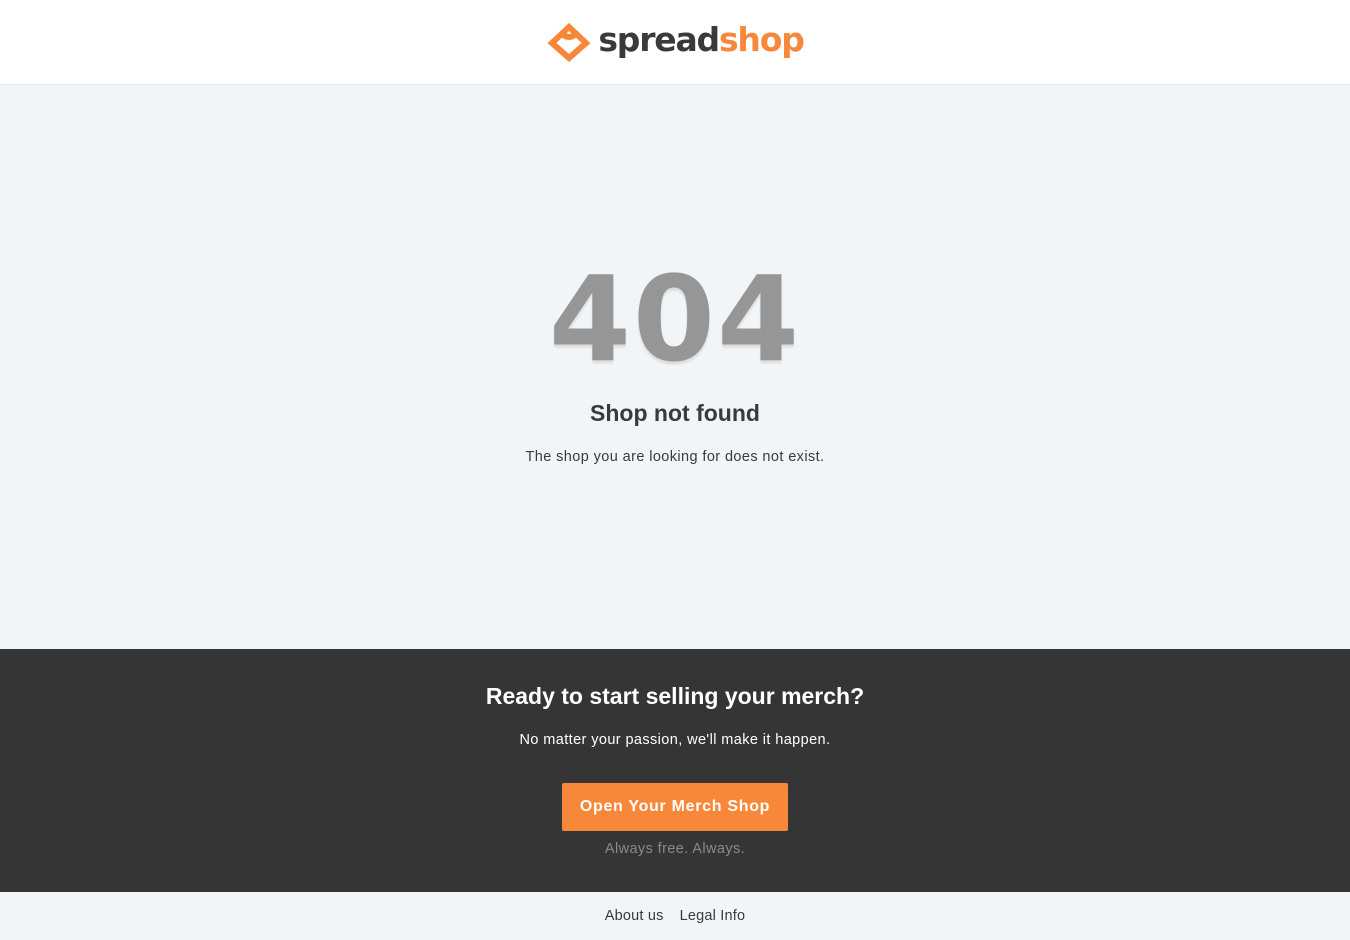 This screenshot has width=1350, height=940. What do you see at coordinates (675, 413) in the screenshot?
I see `error-title: Shop not found` at bounding box center [675, 413].